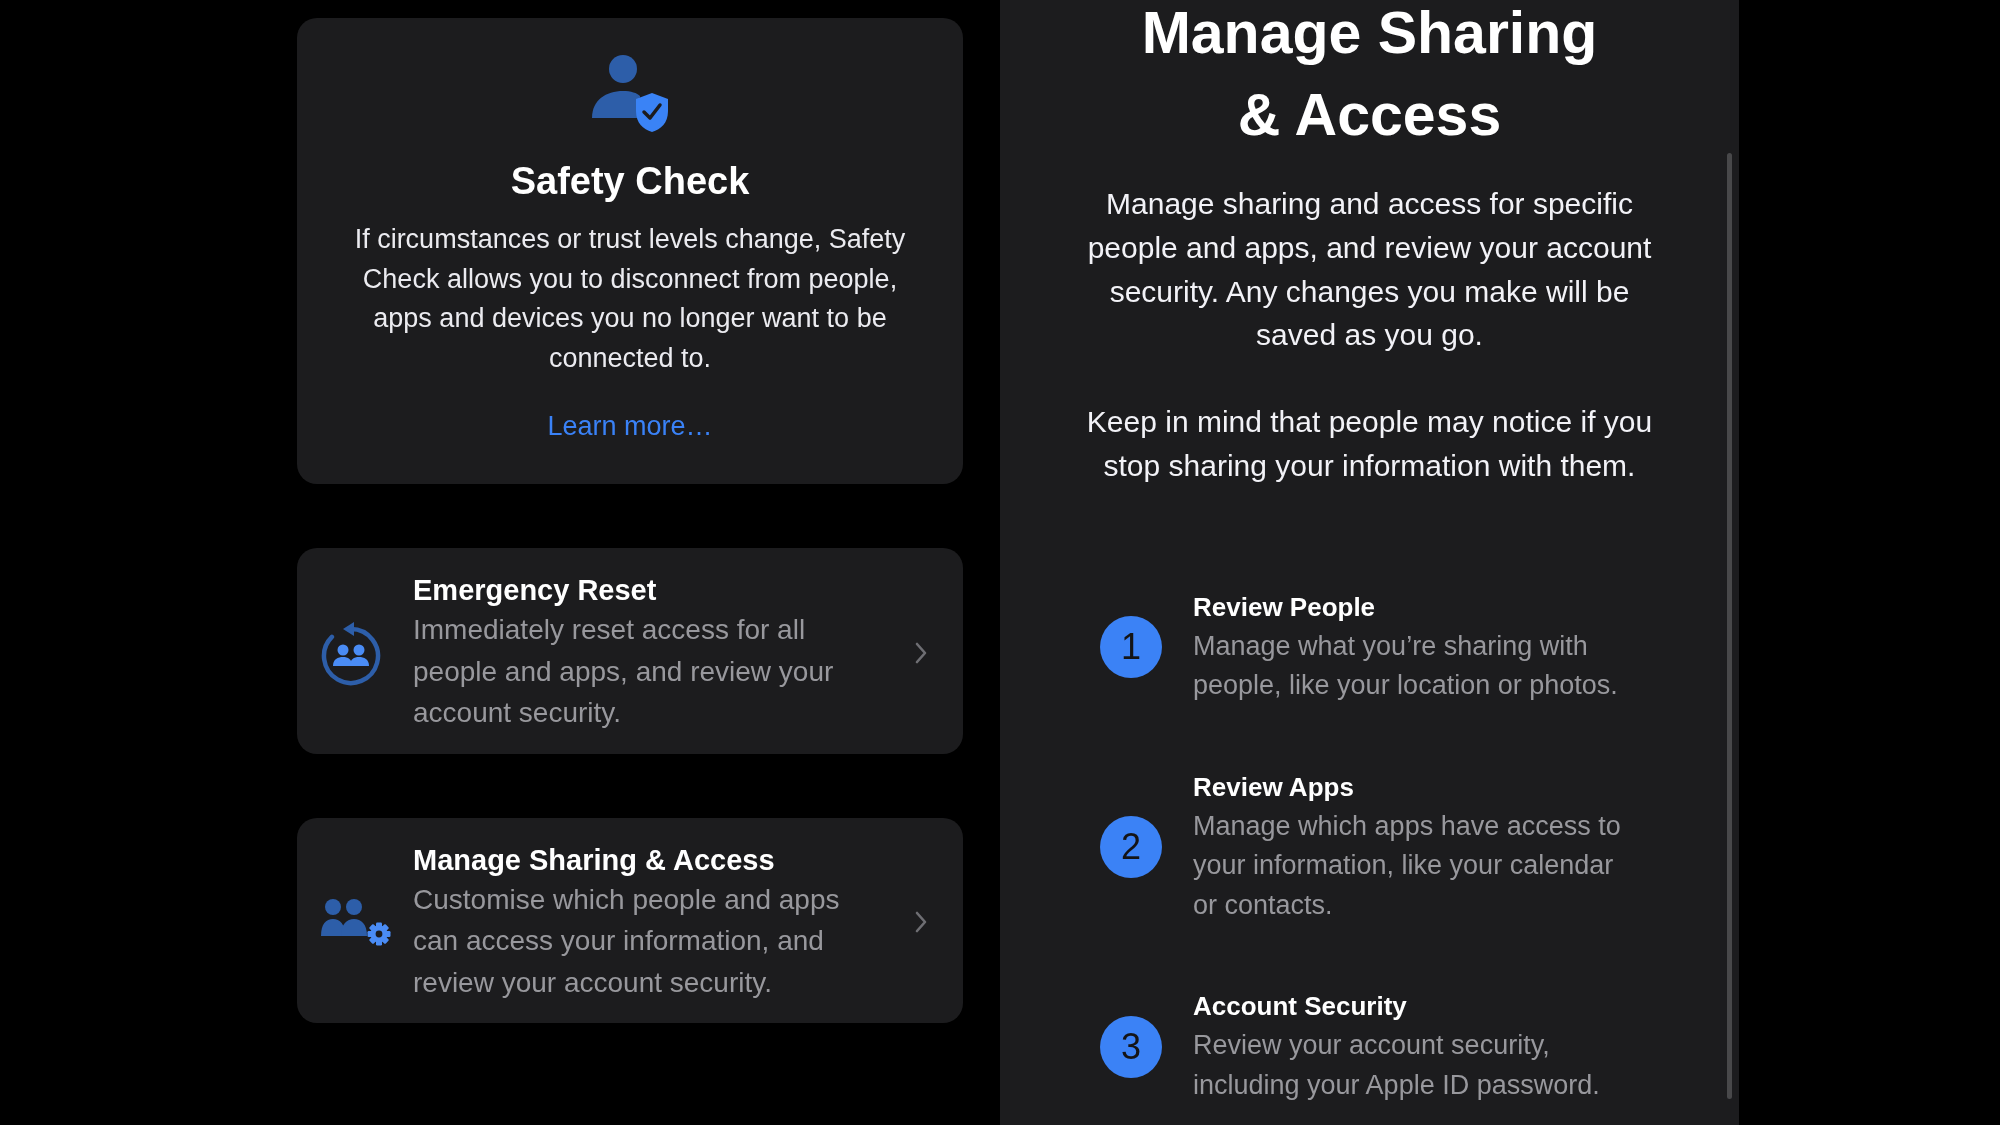 The image size is (2000, 1125). What do you see at coordinates (1406, 666) in the screenshot?
I see `step-description: Manage what you’re sharing with people, like your location or photos.` at bounding box center [1406, 666].